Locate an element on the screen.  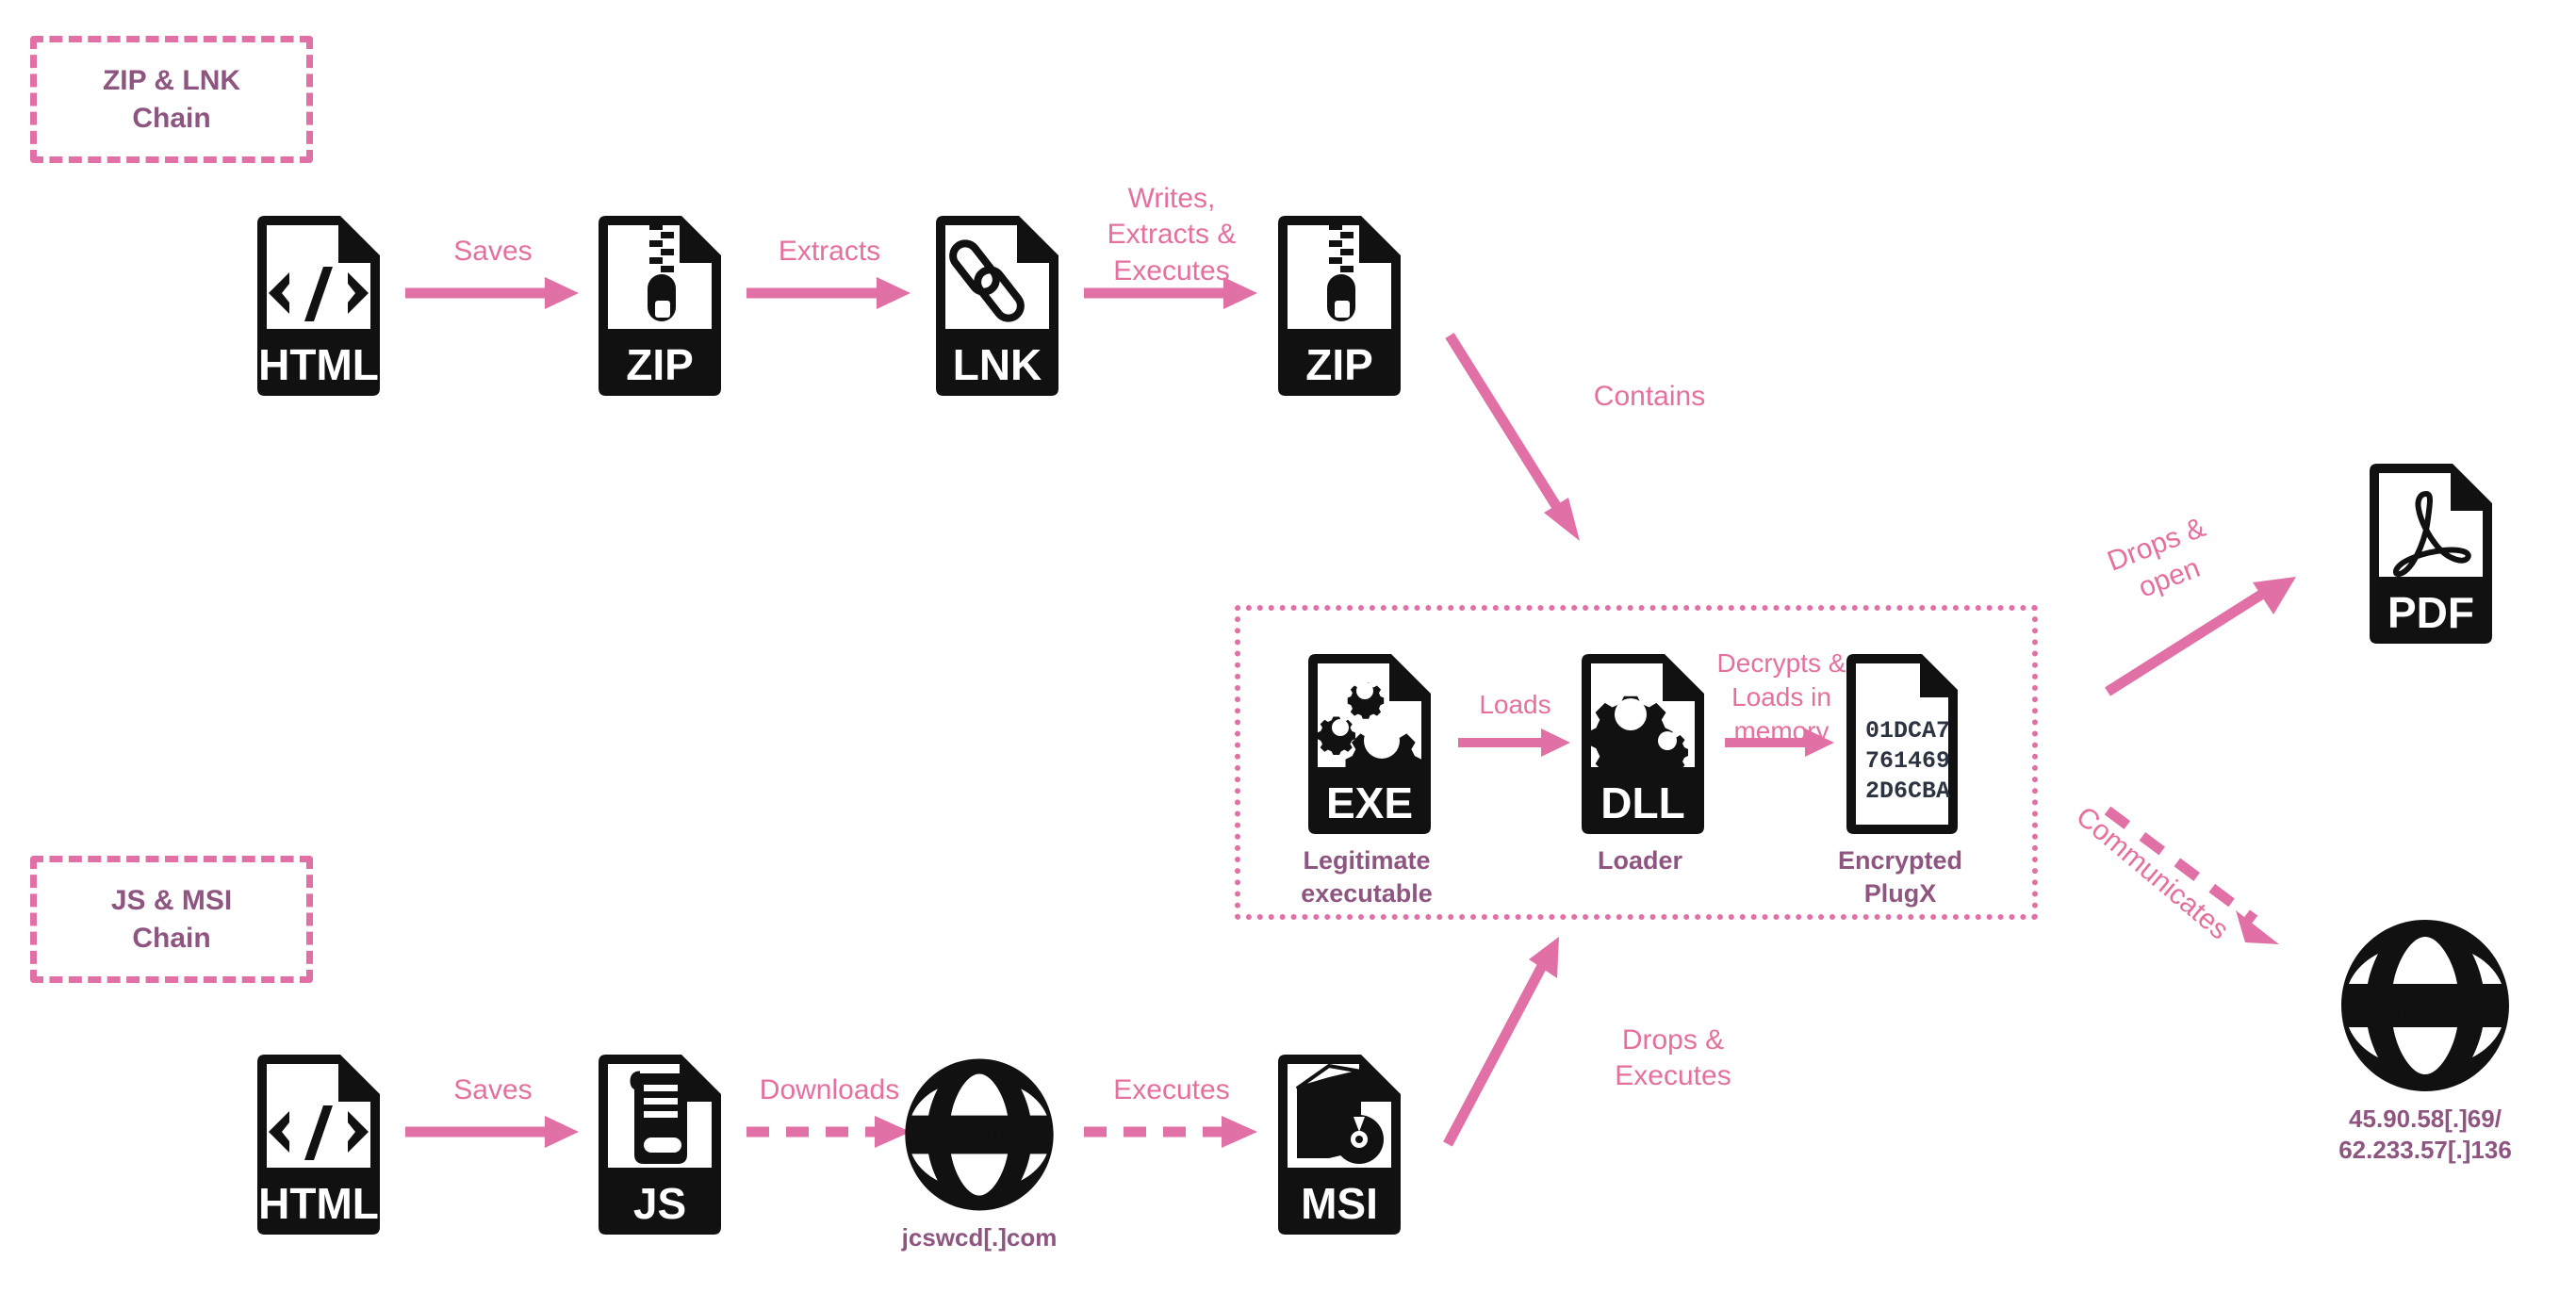
arrow-exe-to-dll is located at coordinates (1514, 743).